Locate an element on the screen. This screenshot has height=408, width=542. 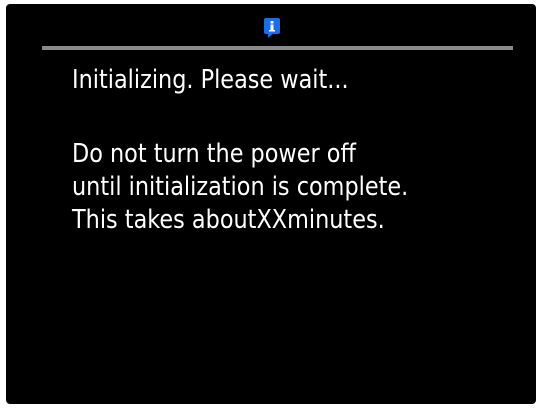
status-line: This takes aboutXXminutes. is located at coordinates (228, 220).